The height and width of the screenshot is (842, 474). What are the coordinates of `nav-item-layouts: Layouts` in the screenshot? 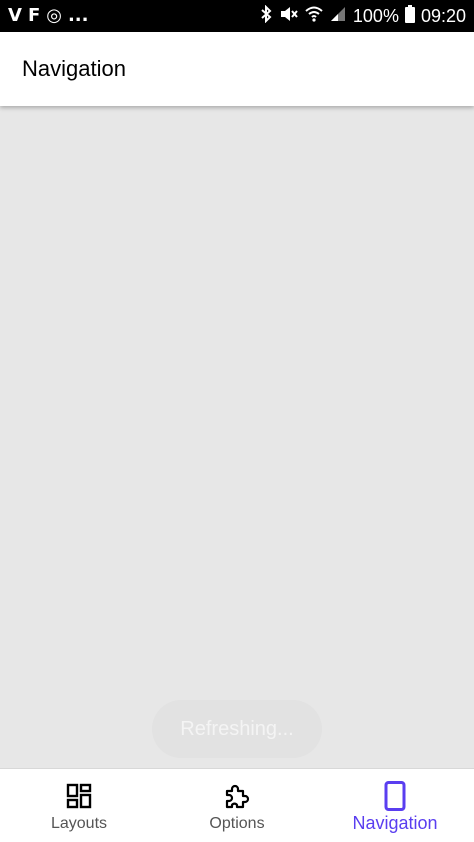 It's located at (79, 805).